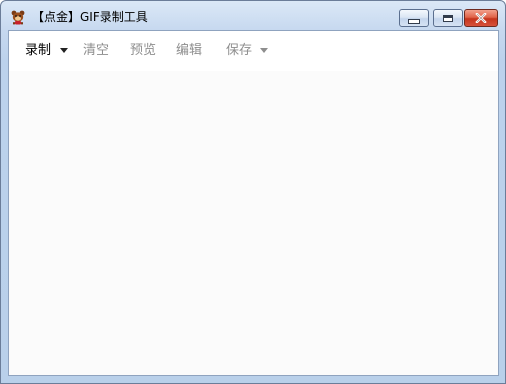  I want to click on record-dropdown-icon, so click(64, 50).